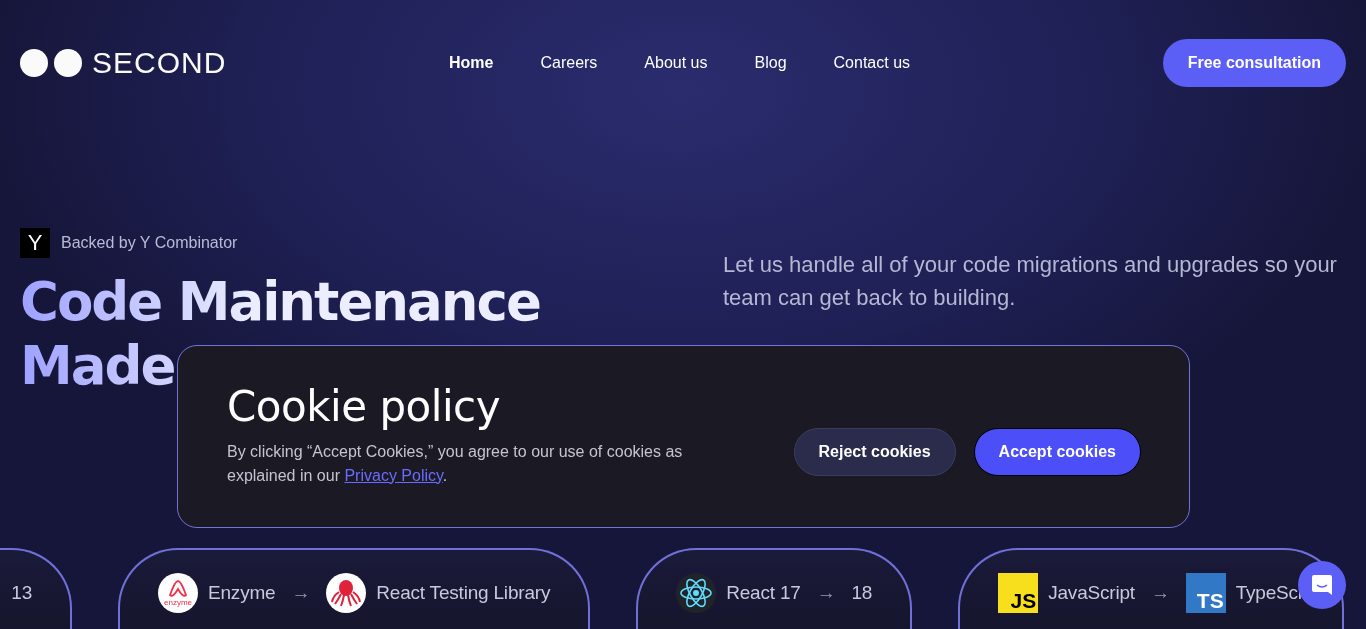  Describe the element at coordinates (1254, 63) in the screenshot. I see `free-consultation-button: Free consultation` at that location.